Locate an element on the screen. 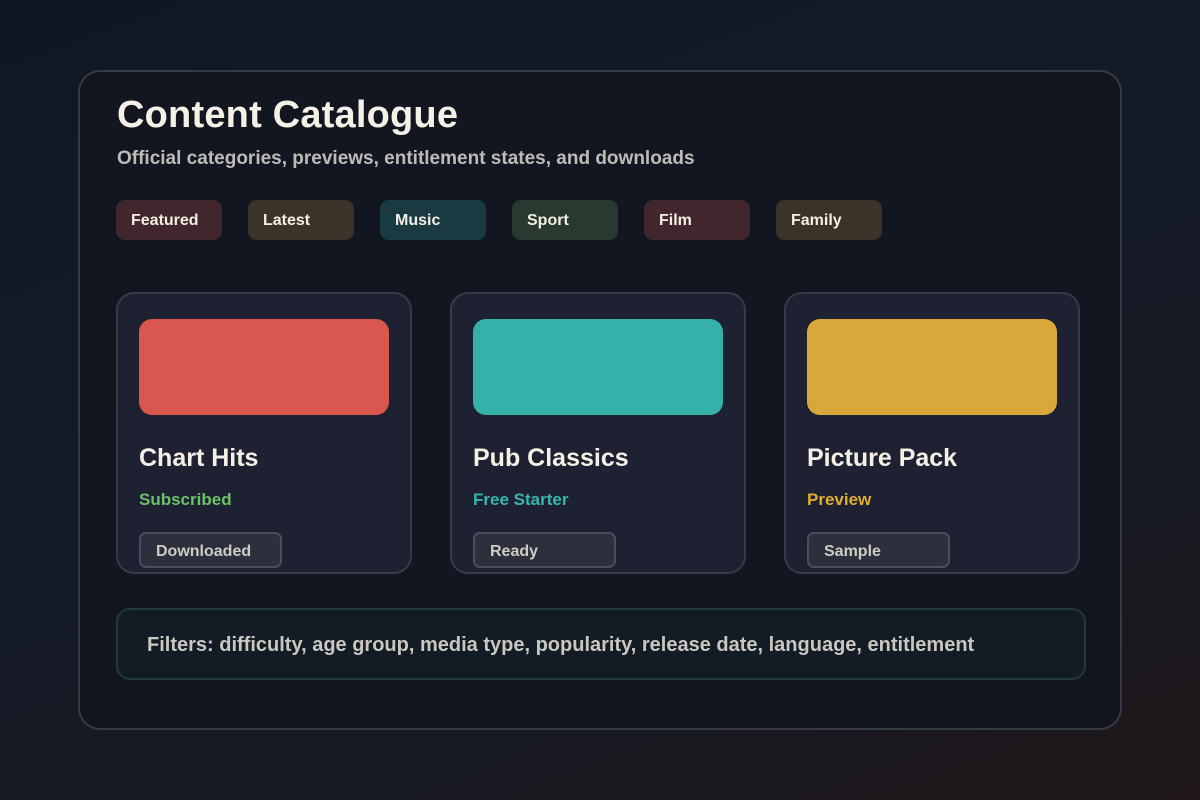  download-state-badge: Sample is located at coordinates (878, 550).